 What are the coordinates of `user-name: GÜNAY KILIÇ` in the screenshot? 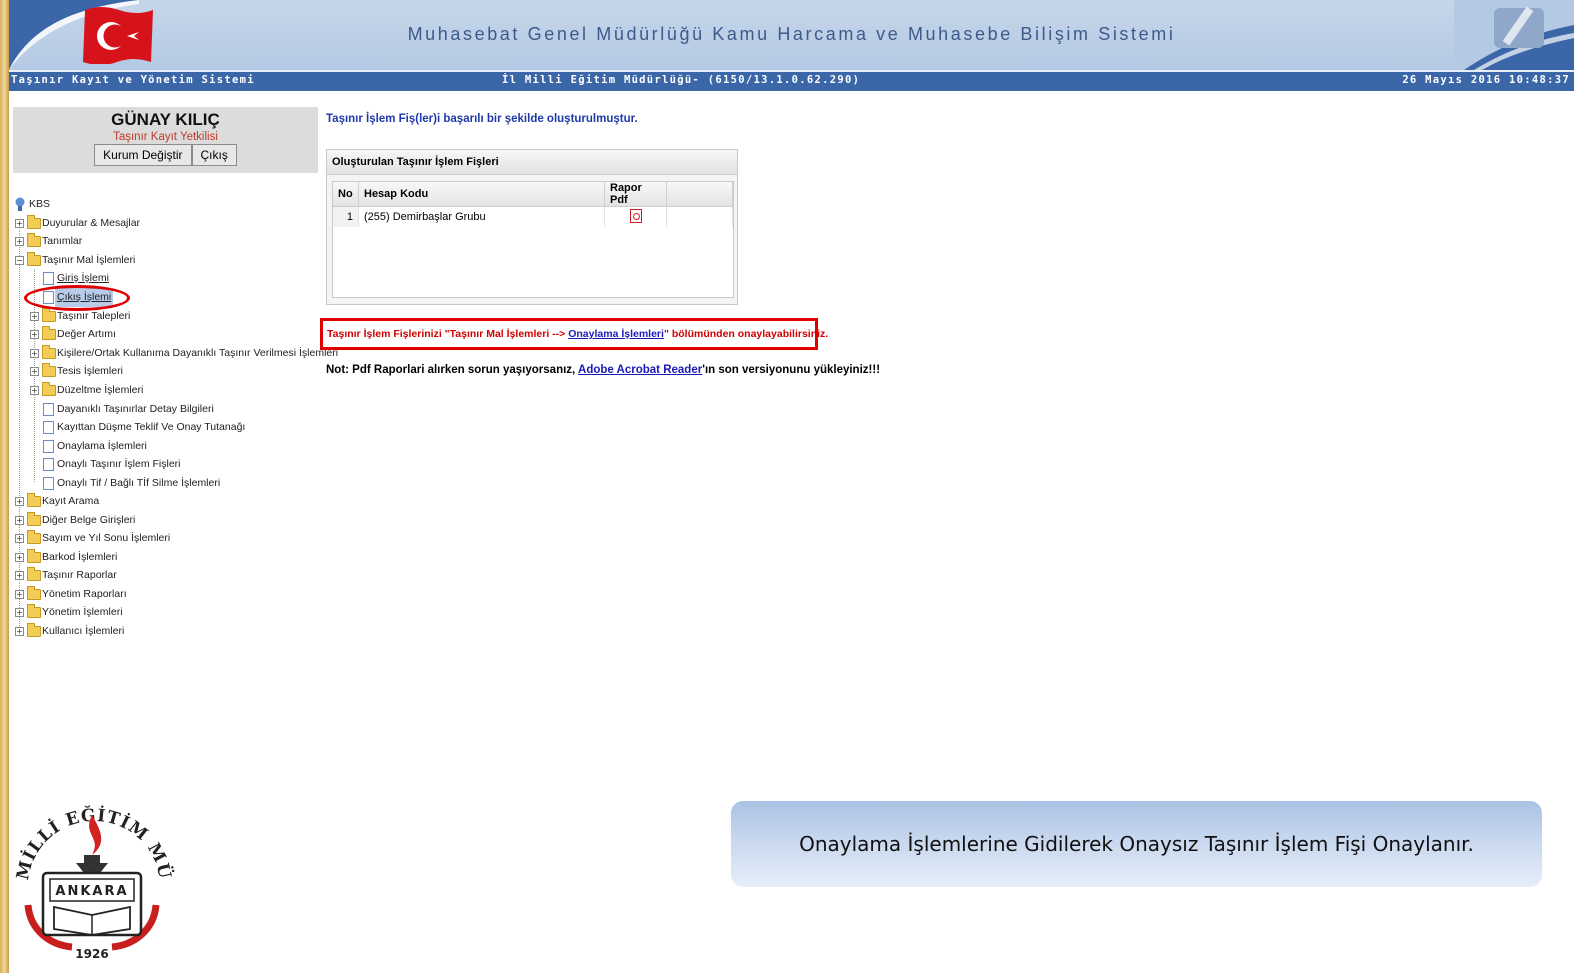 It's located at (165, 119).